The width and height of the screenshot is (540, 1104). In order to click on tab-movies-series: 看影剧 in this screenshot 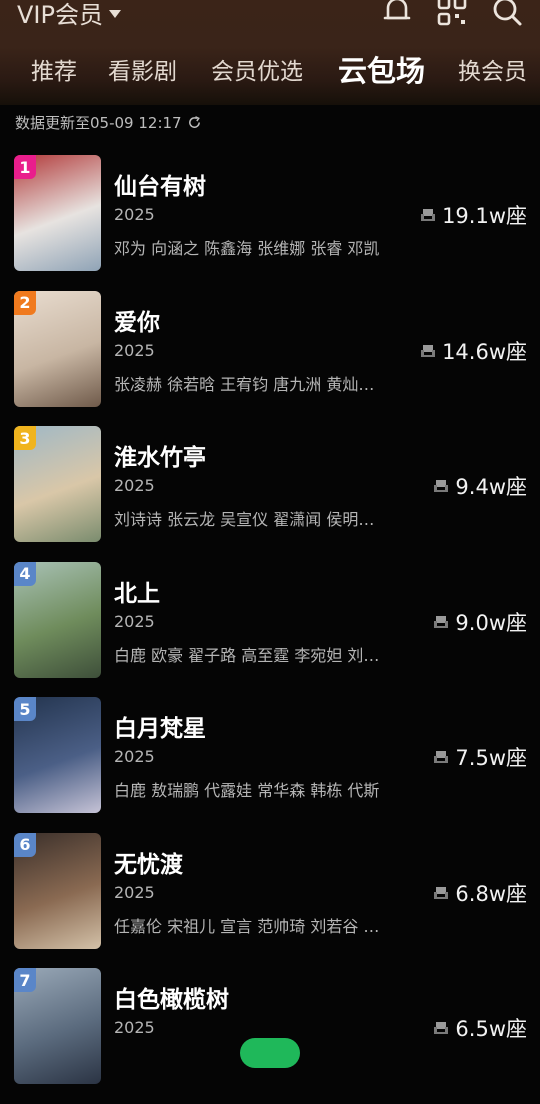, I will do `click(142, 69)`.